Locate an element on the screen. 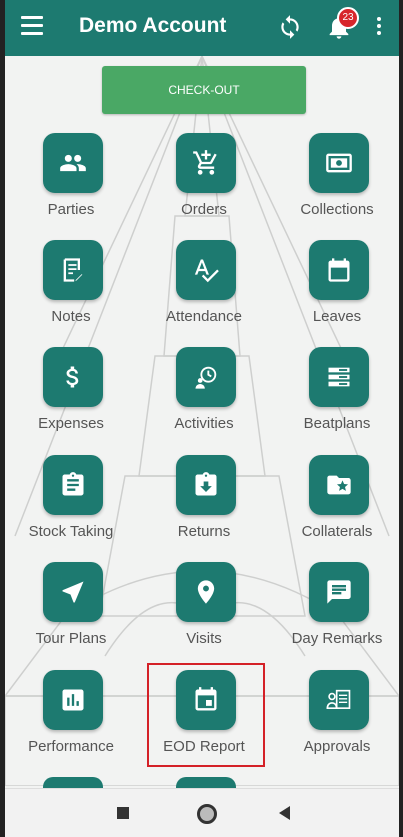  tile-beatplans: Beatplans is located at coordinates (336, 397).